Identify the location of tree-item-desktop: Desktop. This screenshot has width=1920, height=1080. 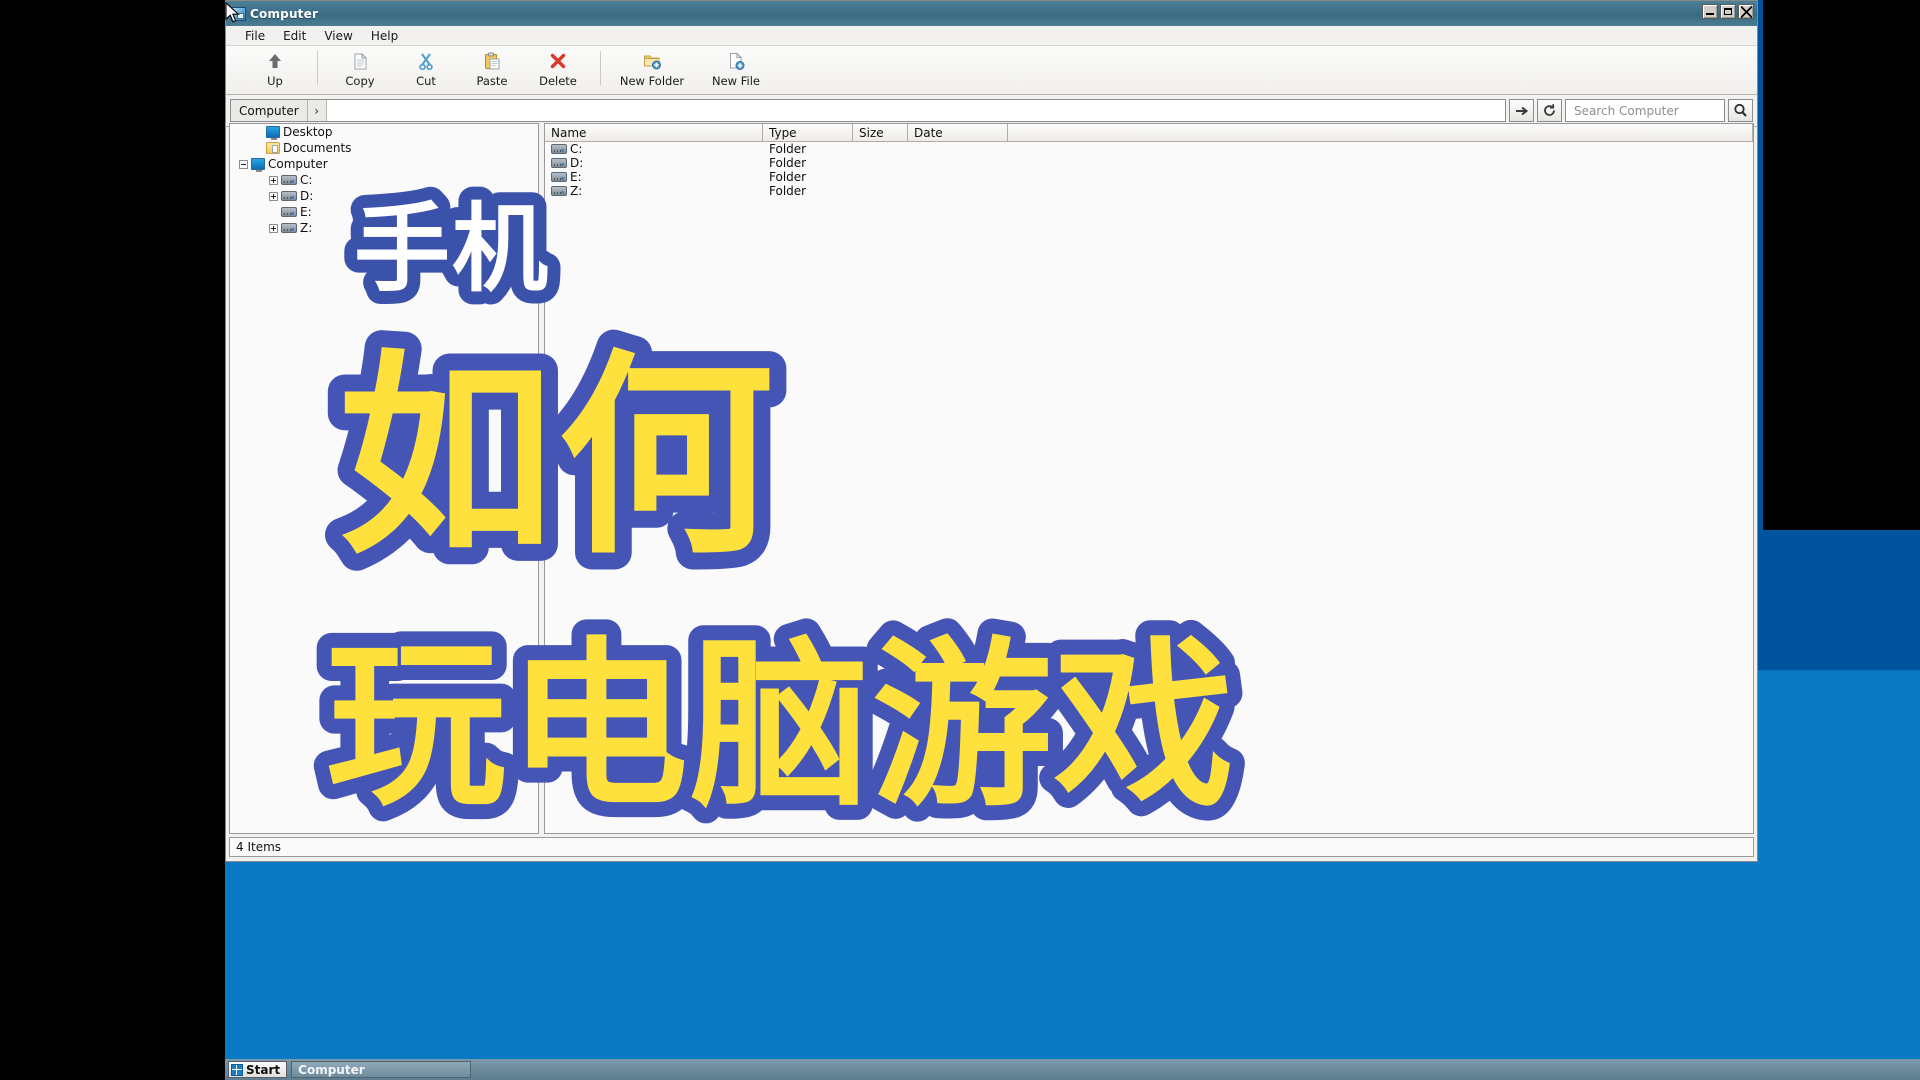
(384, 132).